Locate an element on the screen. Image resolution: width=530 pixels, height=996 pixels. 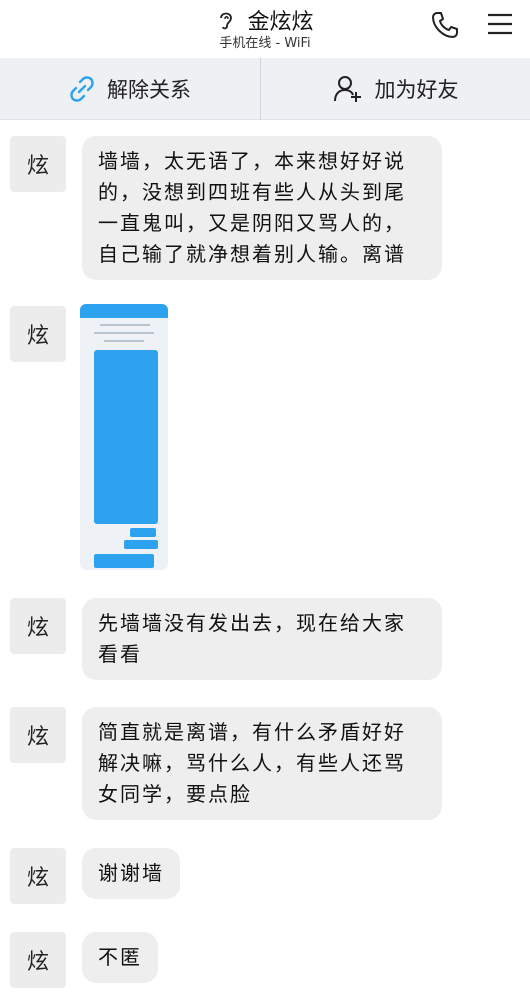
menu-icon is located at coordinates (500, 24).